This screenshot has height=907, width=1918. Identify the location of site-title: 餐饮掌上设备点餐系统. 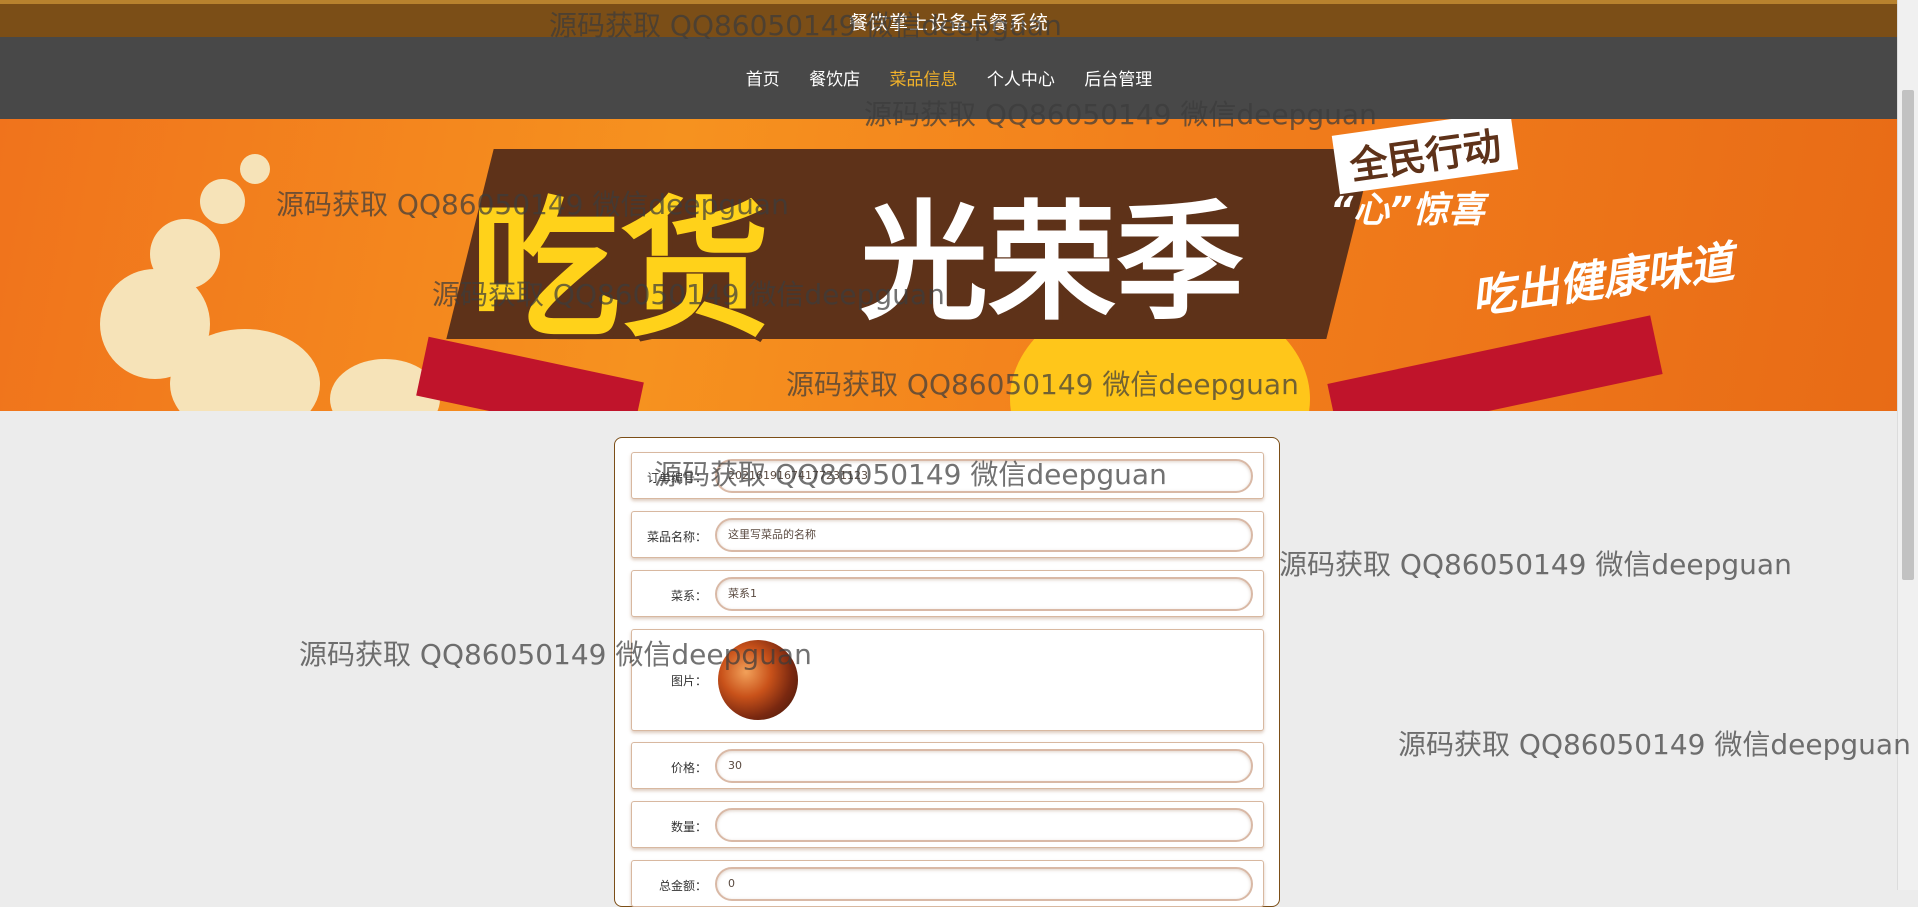
(948, 23).